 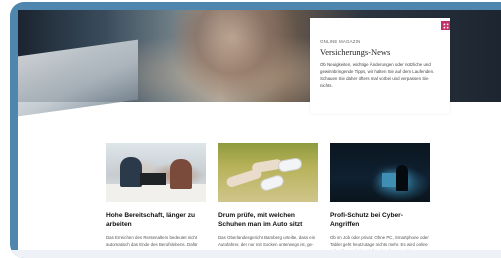 What do you see at coordinates (156, 172) in the screenshot?
I see `article-image-meeting` at bounding box center [156, 172].